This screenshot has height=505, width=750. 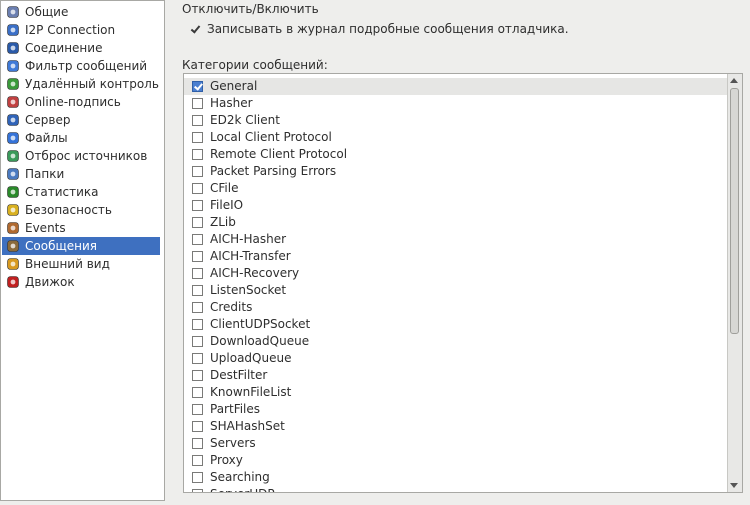 I want to click on categories-scrollbar, so click(x=734, y=283).